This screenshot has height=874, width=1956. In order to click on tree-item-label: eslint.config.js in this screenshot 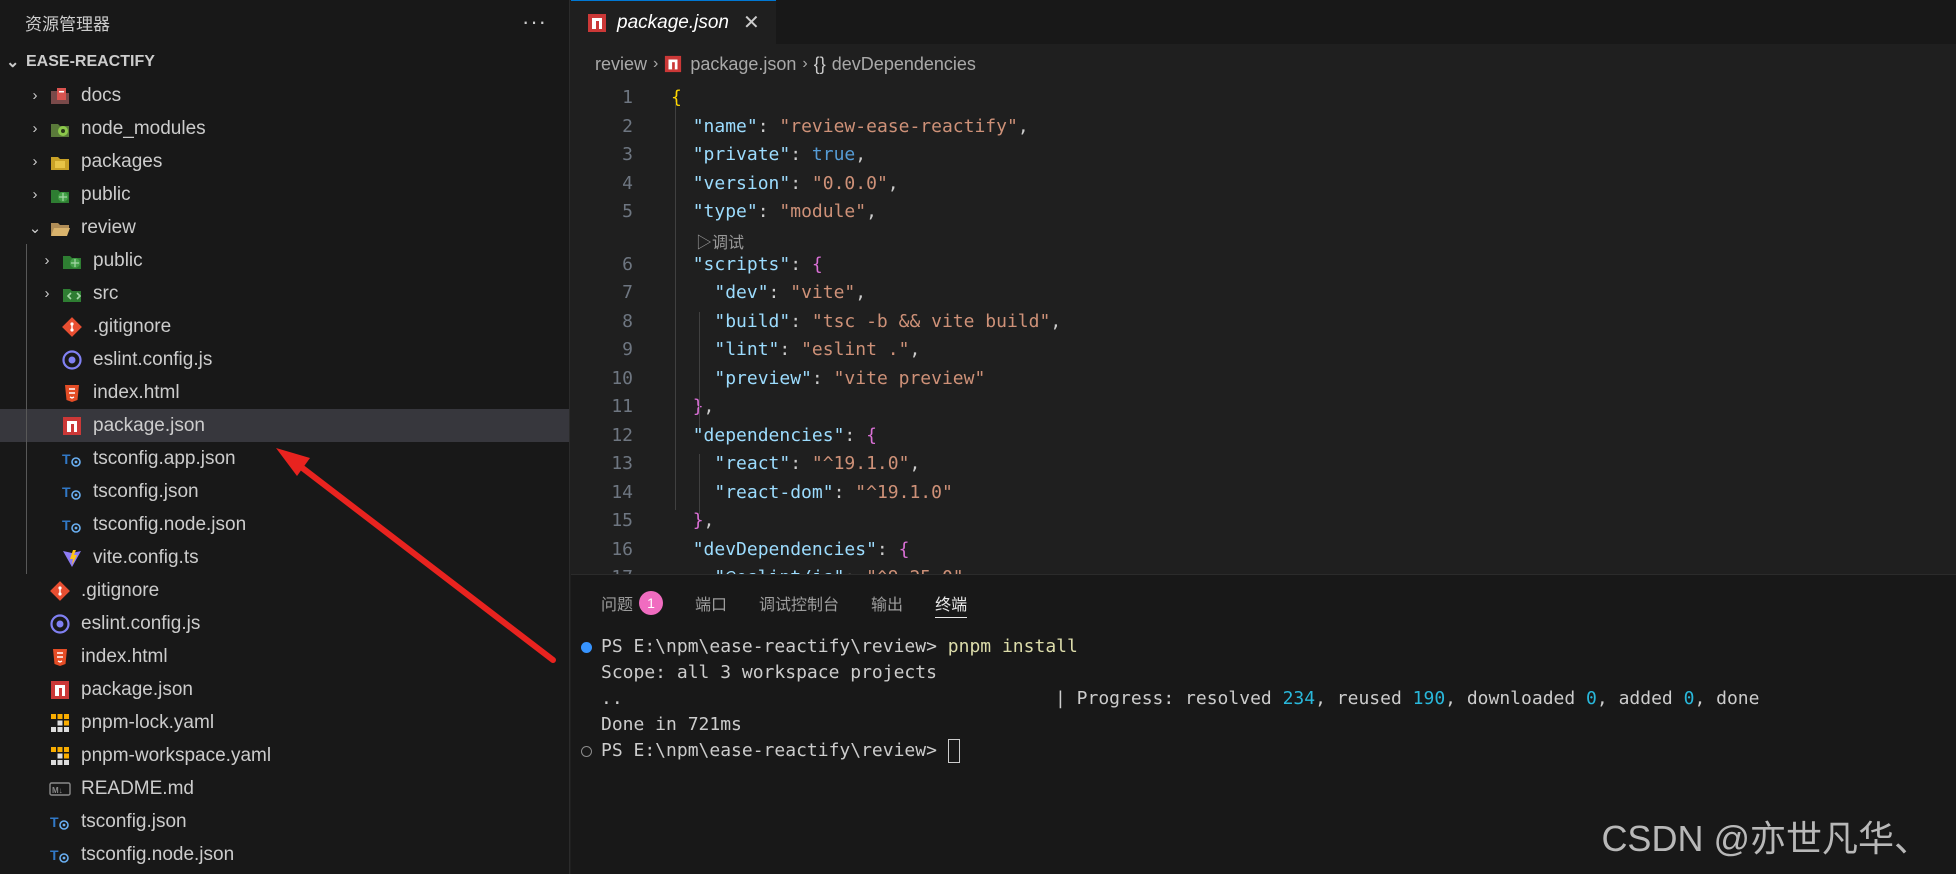, I will do `click(141, 623)`.